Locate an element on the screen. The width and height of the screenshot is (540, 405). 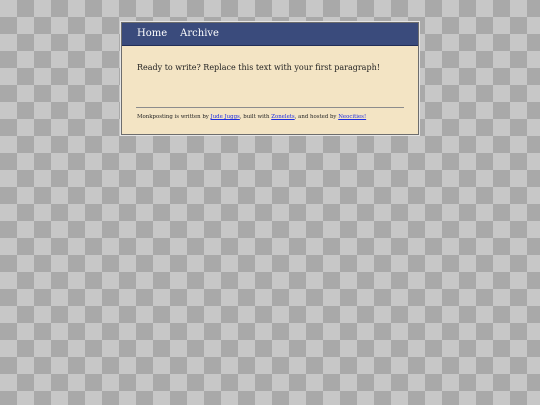
author-link: Jude Juggs is located at coordinates (225, 117).